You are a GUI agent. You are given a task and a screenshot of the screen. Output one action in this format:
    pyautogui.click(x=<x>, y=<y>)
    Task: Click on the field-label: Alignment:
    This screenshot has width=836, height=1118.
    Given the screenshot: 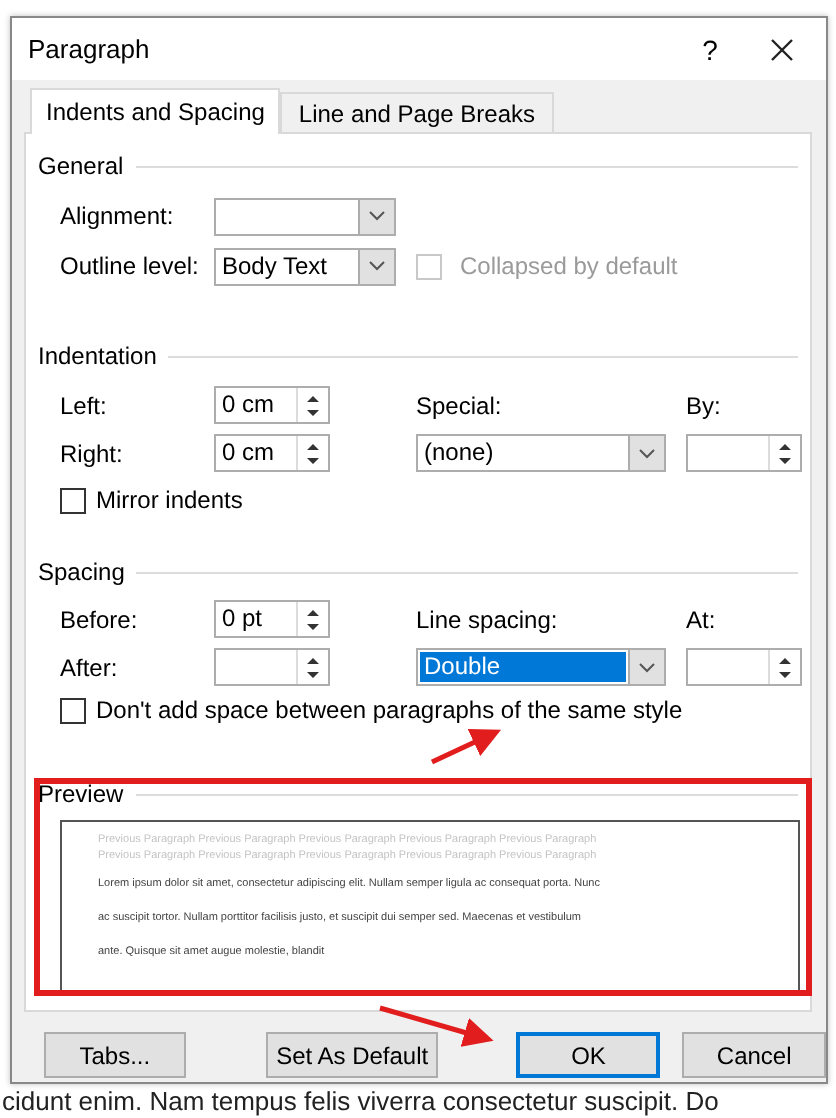 What is the action you would take?
    pyautogui.click(x=117, y=216)
    